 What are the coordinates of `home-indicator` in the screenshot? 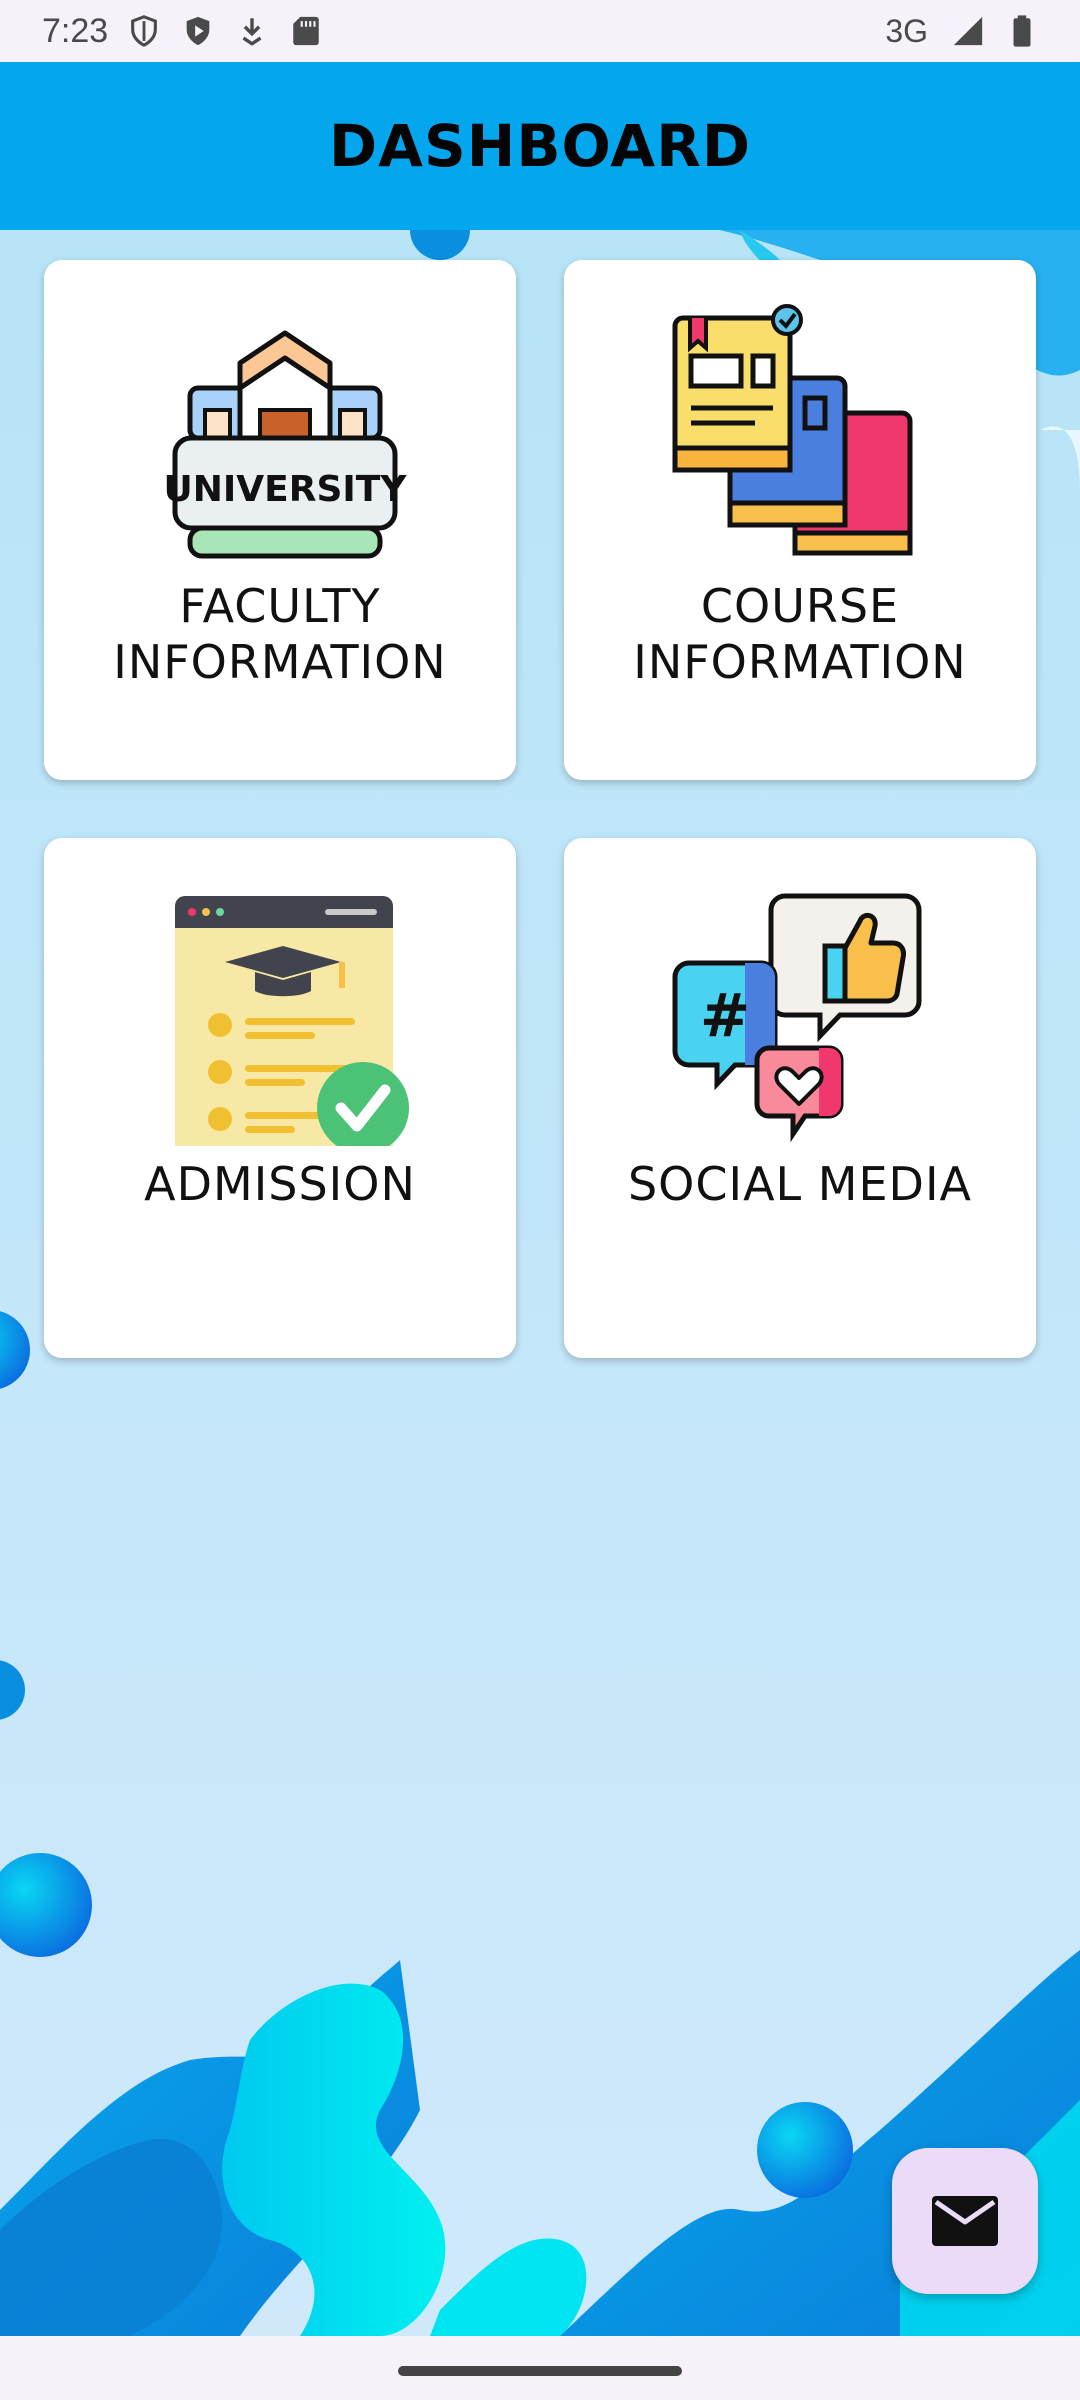 It's located at (540, 2371).